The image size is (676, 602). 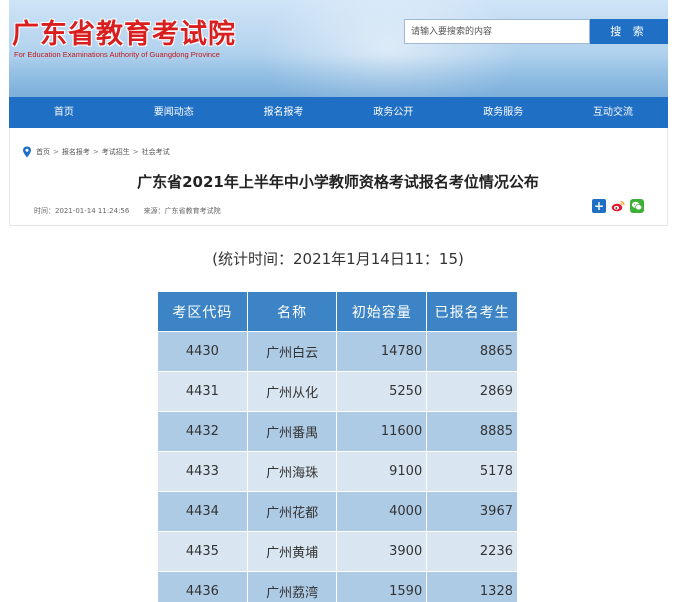 I want to click on breadcrumb-item-registration: 报名报考, so click(x=76, y=152).